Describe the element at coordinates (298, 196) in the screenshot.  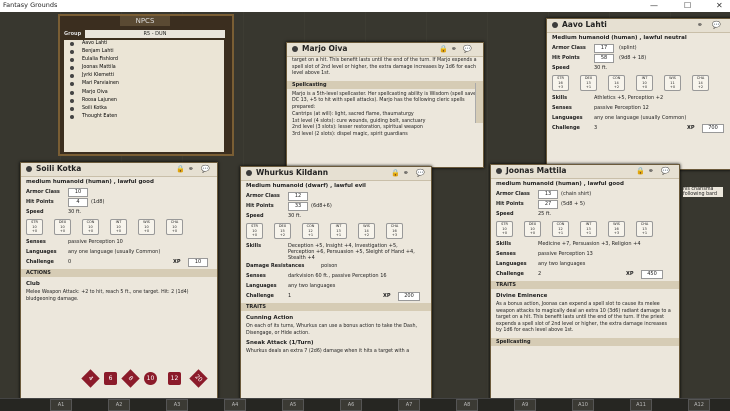
I see `ac-field: 12` at that location.